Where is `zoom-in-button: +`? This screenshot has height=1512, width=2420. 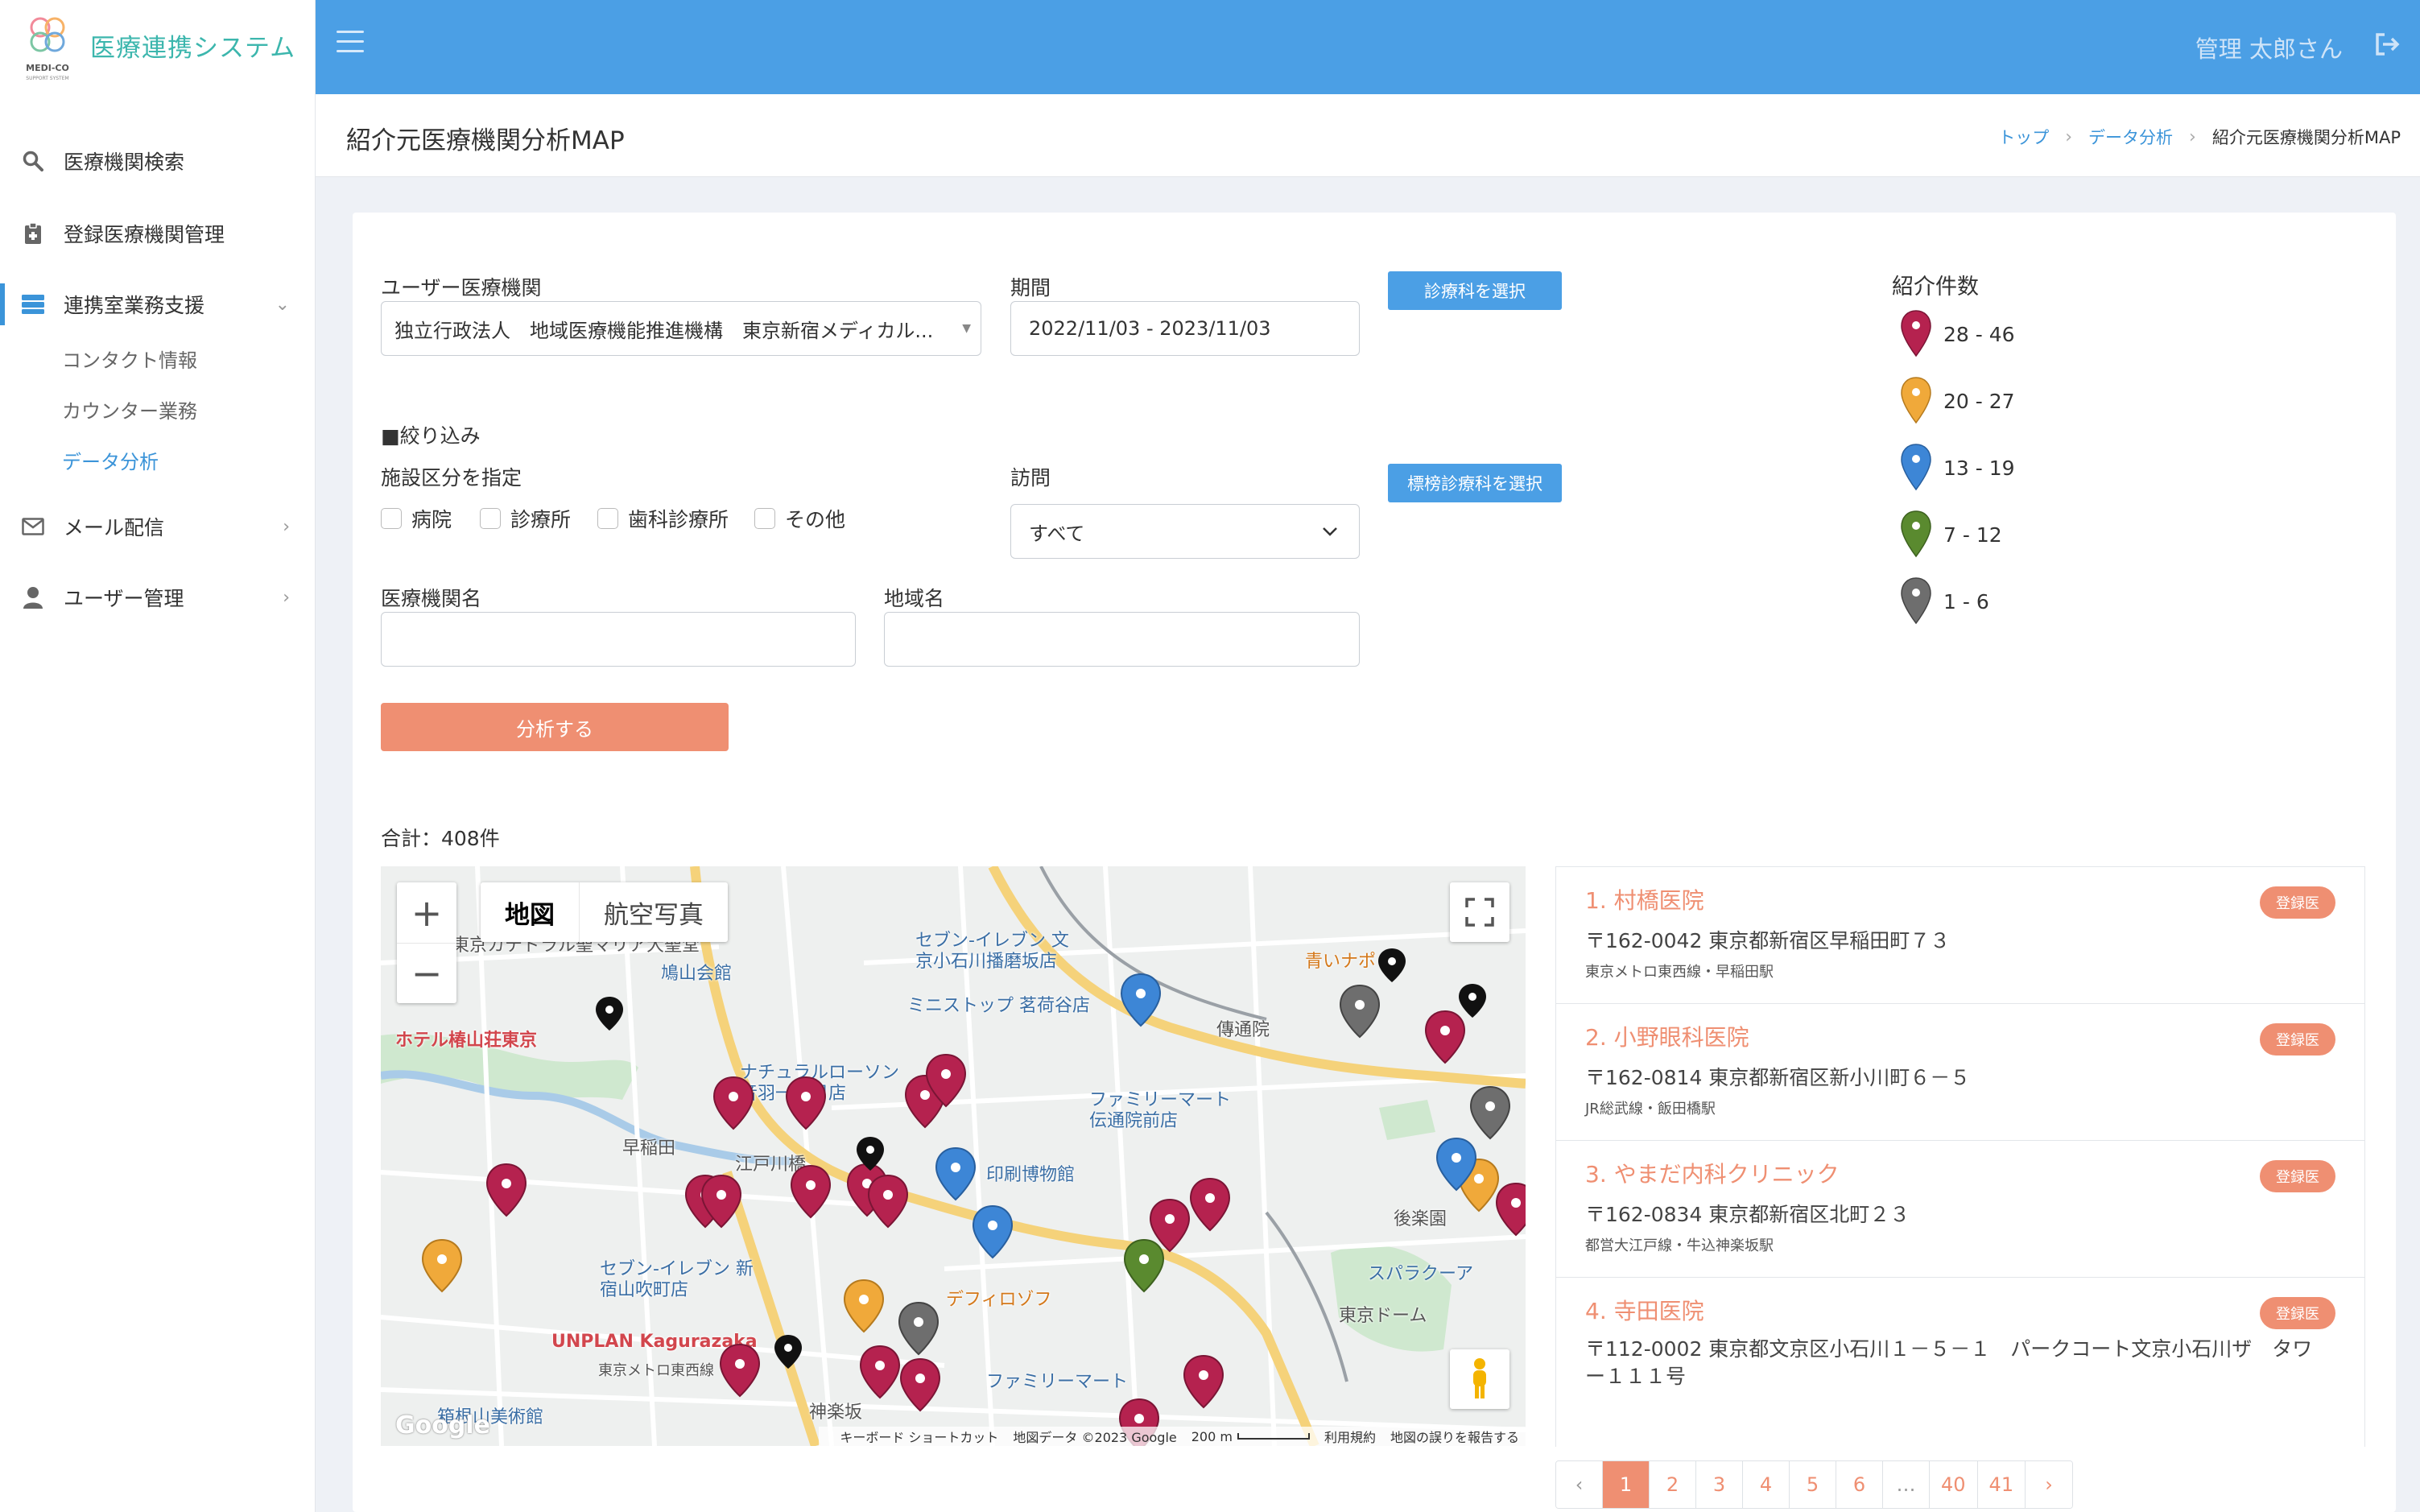
zoom-in-button: + is located at coordinates (426, 913).